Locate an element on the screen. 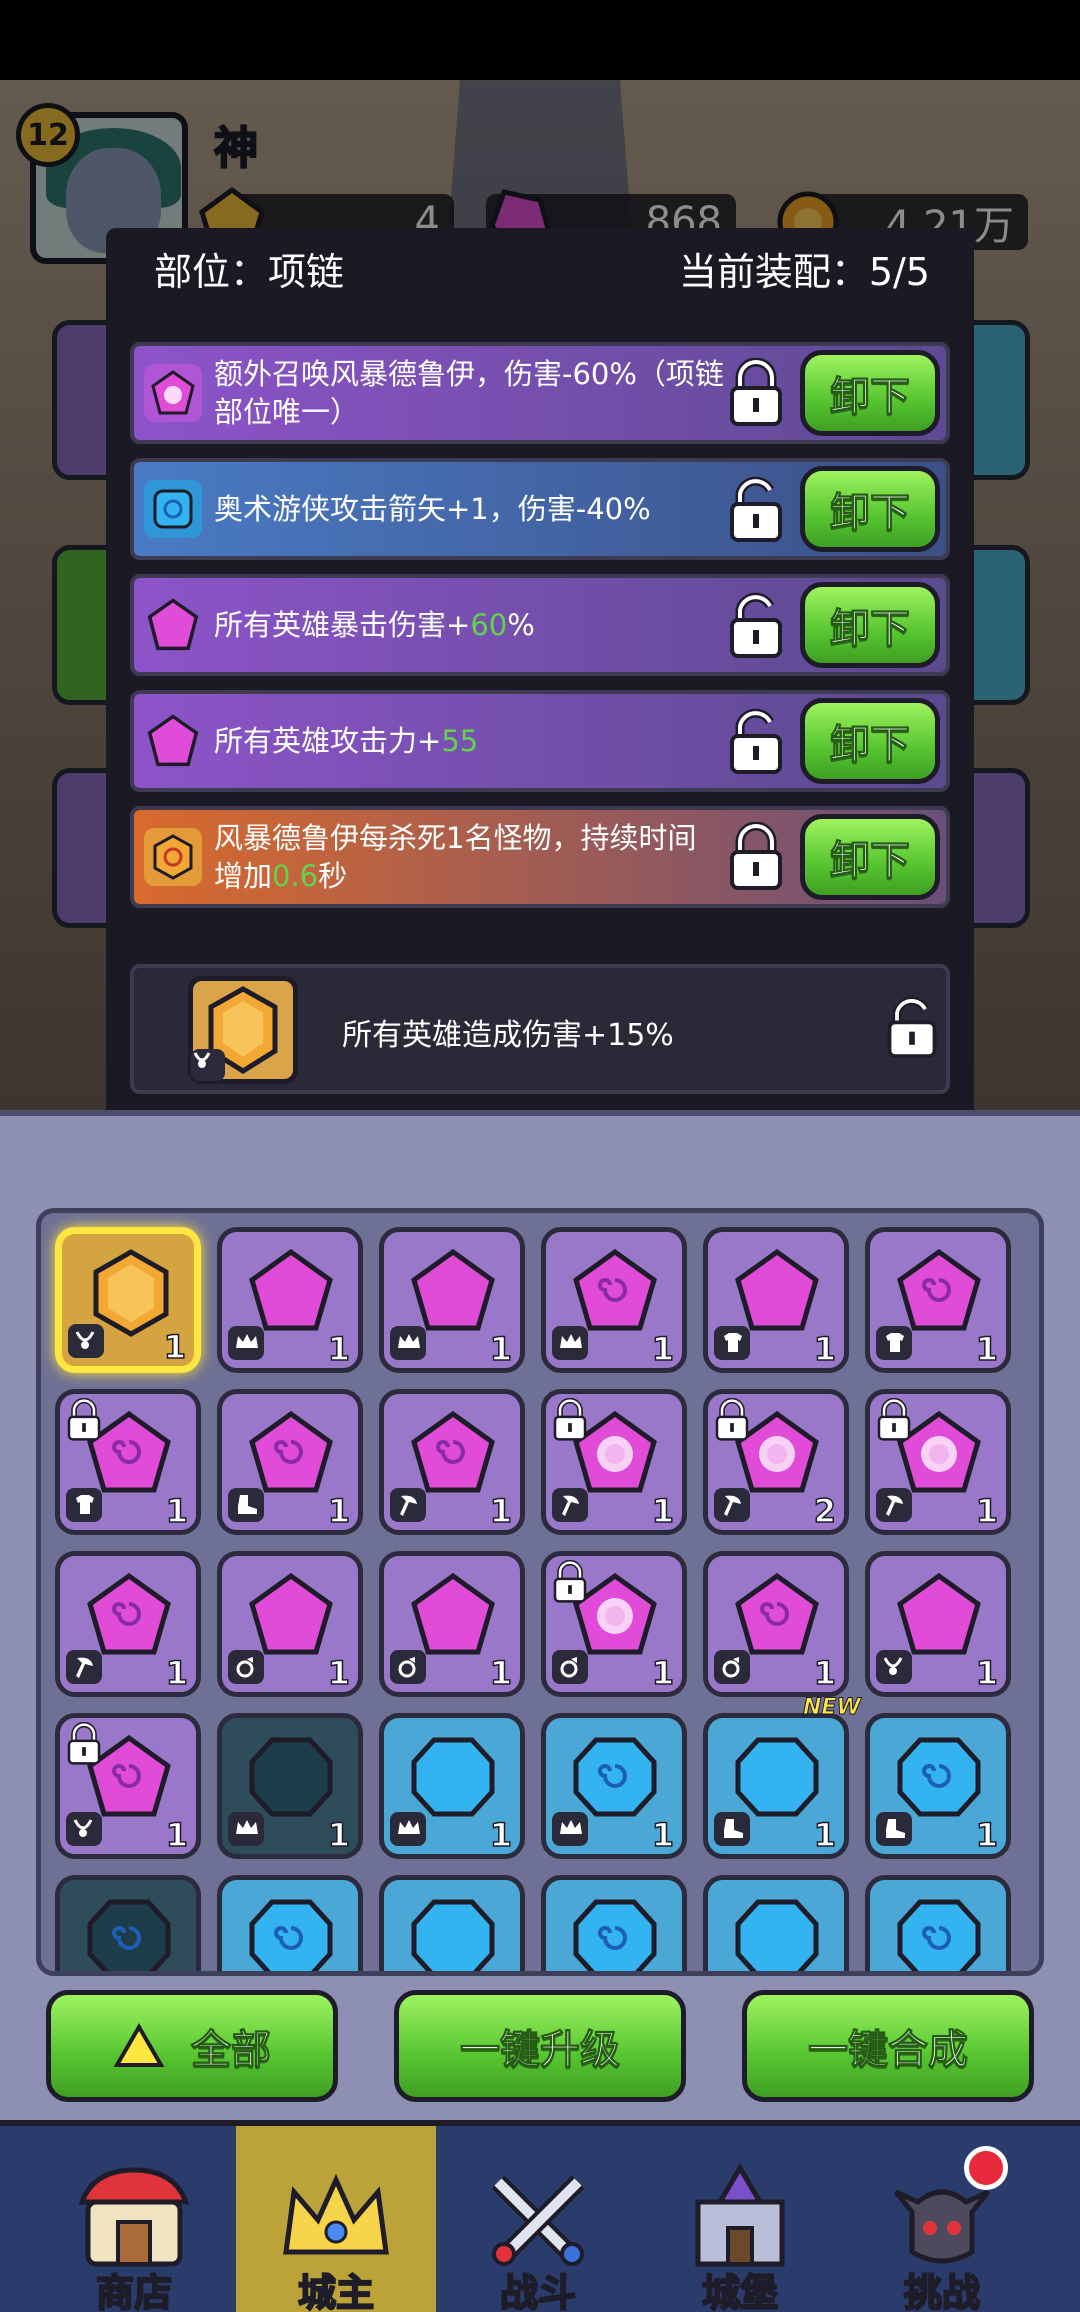 This screenshot has width=1080, height=2312. ring-slot-icon is located at coordinates (408, 1667).